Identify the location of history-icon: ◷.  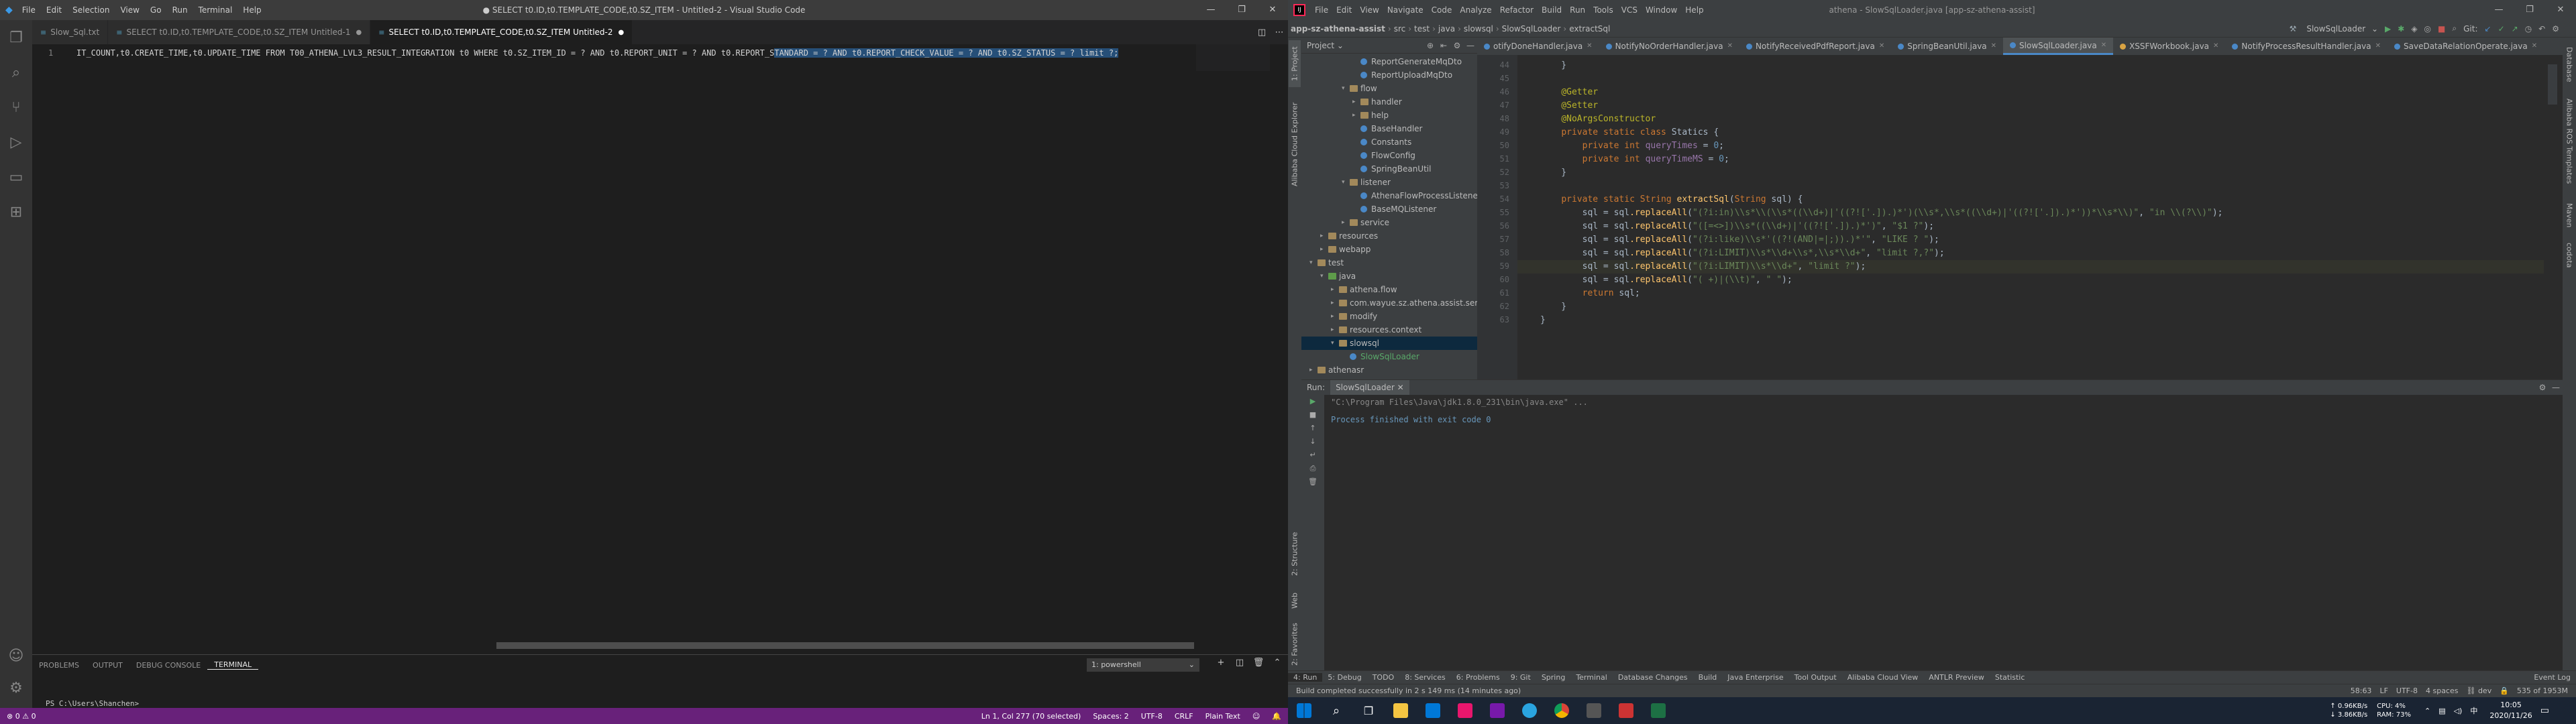
(2528, 29).